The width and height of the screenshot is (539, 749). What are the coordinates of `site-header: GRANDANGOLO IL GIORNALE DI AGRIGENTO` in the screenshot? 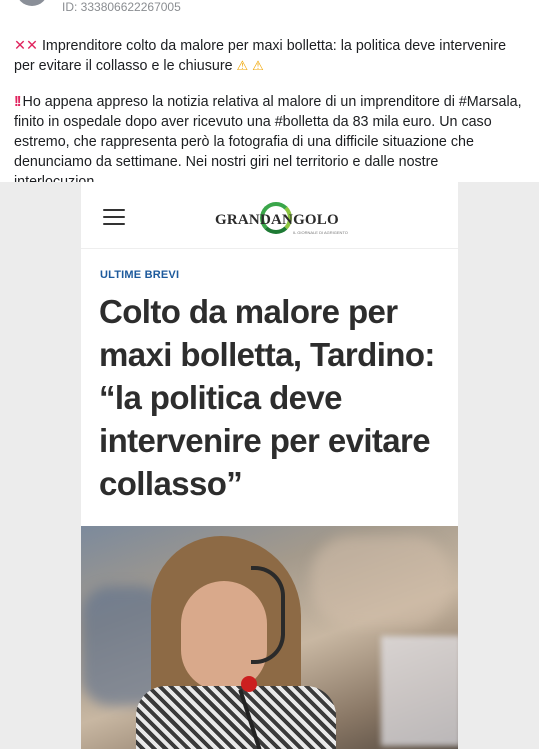 It's located at (269, 215).